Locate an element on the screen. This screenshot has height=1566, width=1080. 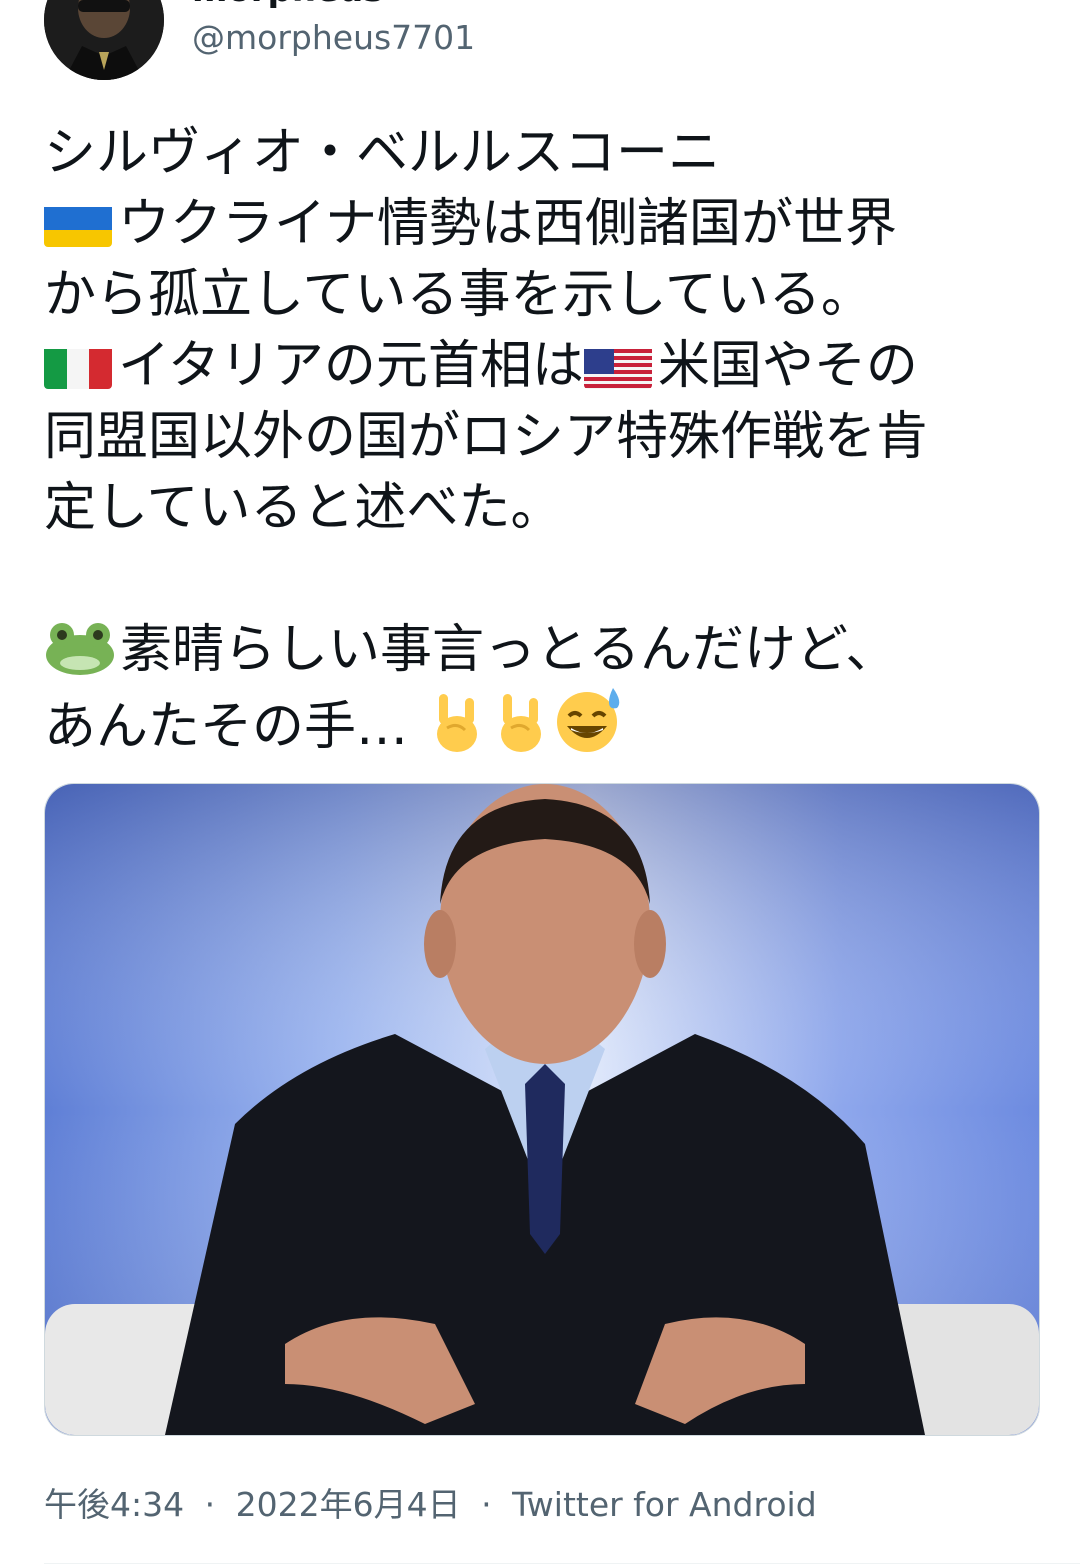
text-line: シルヴィオ・ベルルスコーニ is located at coordinates (382, 153).